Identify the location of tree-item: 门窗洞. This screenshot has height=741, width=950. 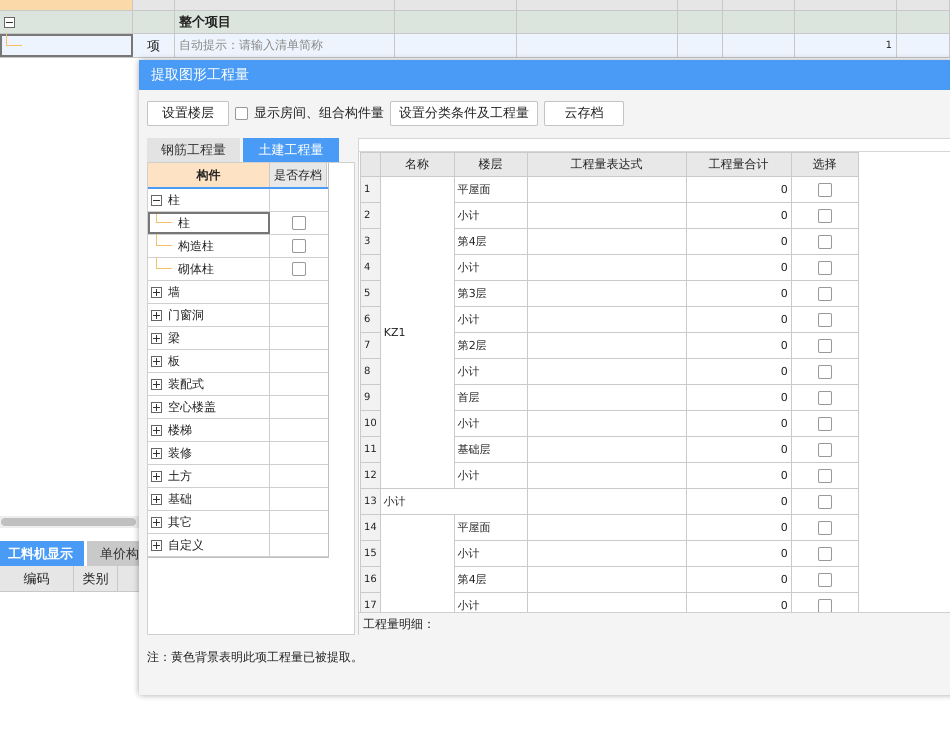
(186, 315).